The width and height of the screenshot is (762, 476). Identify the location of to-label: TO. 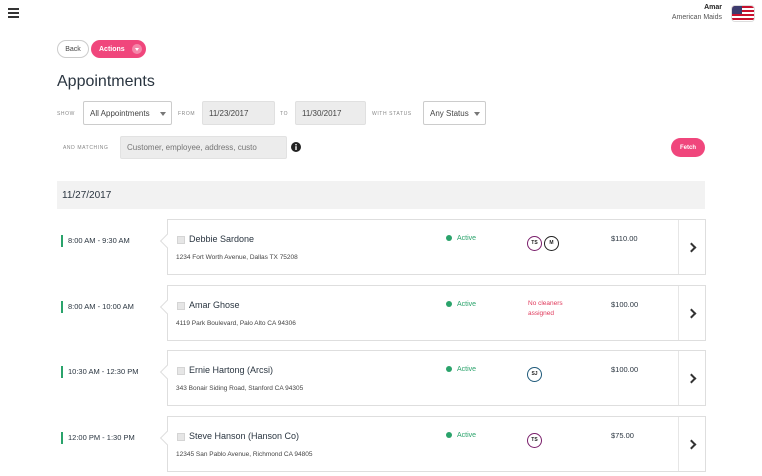
(284, 114).